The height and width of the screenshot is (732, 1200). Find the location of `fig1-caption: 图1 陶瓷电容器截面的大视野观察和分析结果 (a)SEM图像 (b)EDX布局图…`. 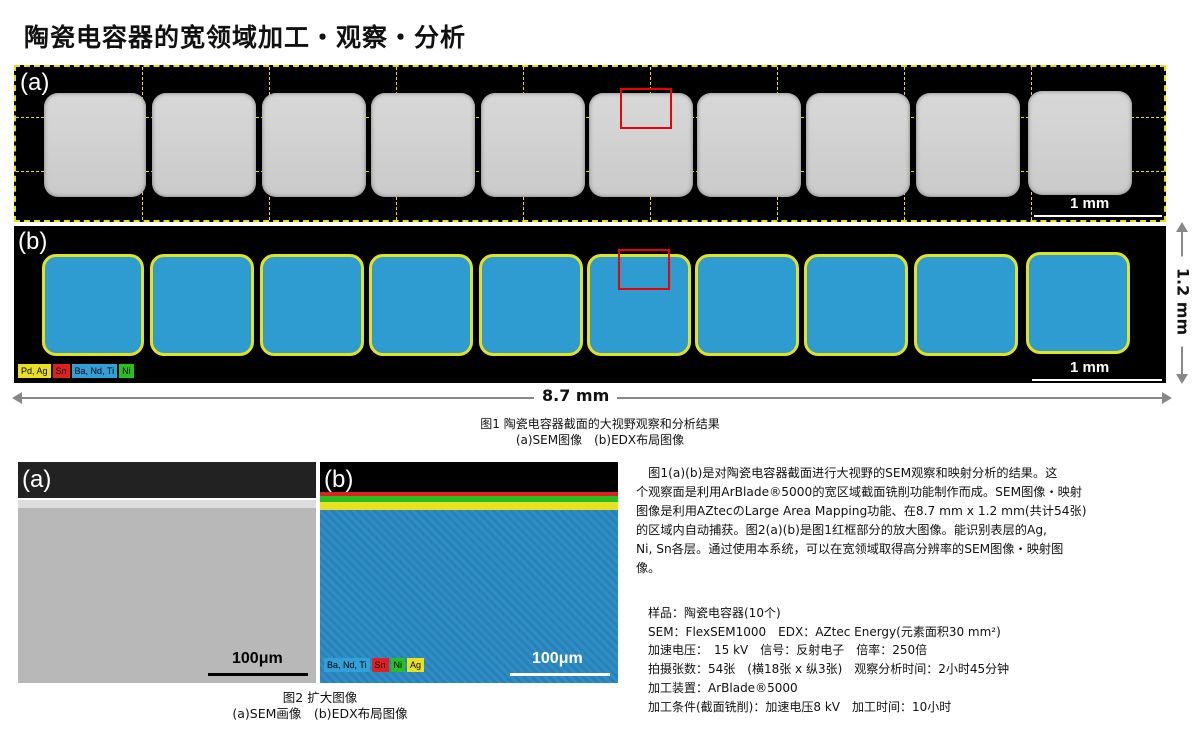

fig1-caption: 图1 陶瓷电容器截面的大视野观察和分析结果 (a)SEM图像 (b)EDX布局图… is located at coordinates (600, 432).